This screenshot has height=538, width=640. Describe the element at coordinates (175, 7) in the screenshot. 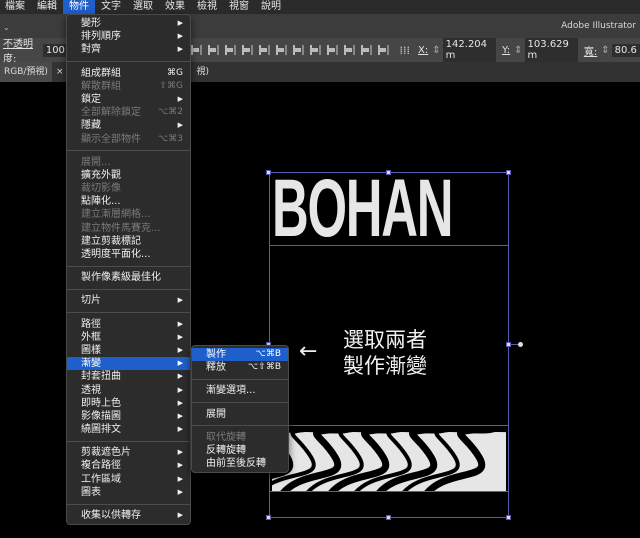

I see `menu-6: 效果` at that location.